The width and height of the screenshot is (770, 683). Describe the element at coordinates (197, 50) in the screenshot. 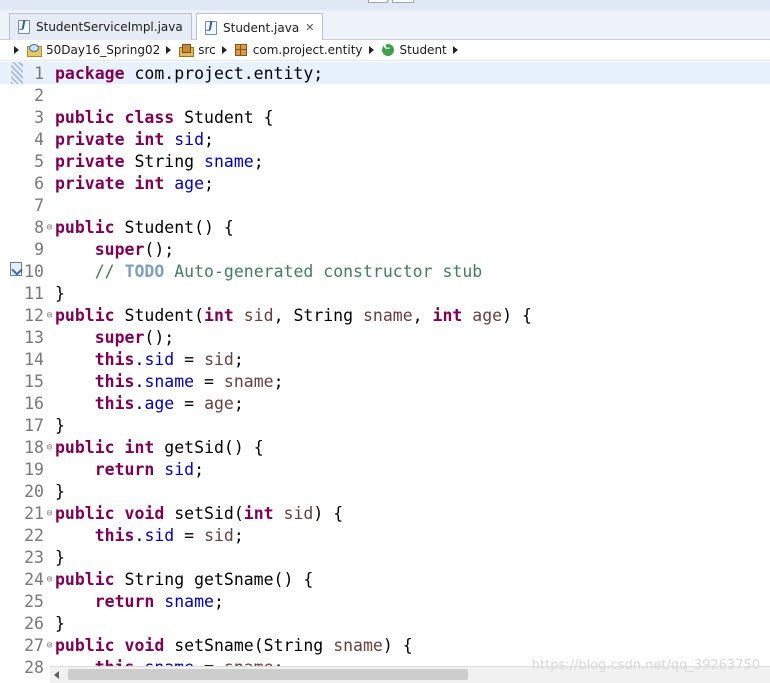

I see `breadcrumb-src: src` at that location.